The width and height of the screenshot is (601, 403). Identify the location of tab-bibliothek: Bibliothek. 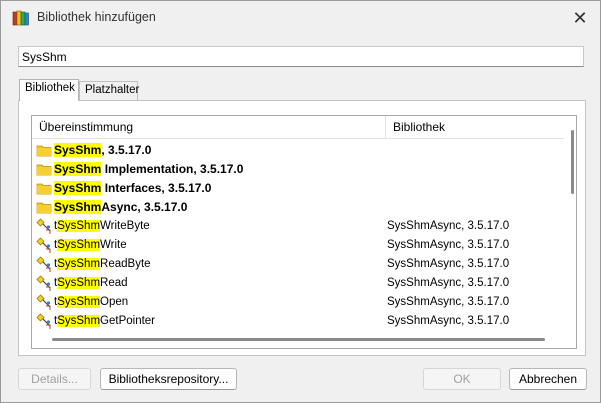
(49, 90).